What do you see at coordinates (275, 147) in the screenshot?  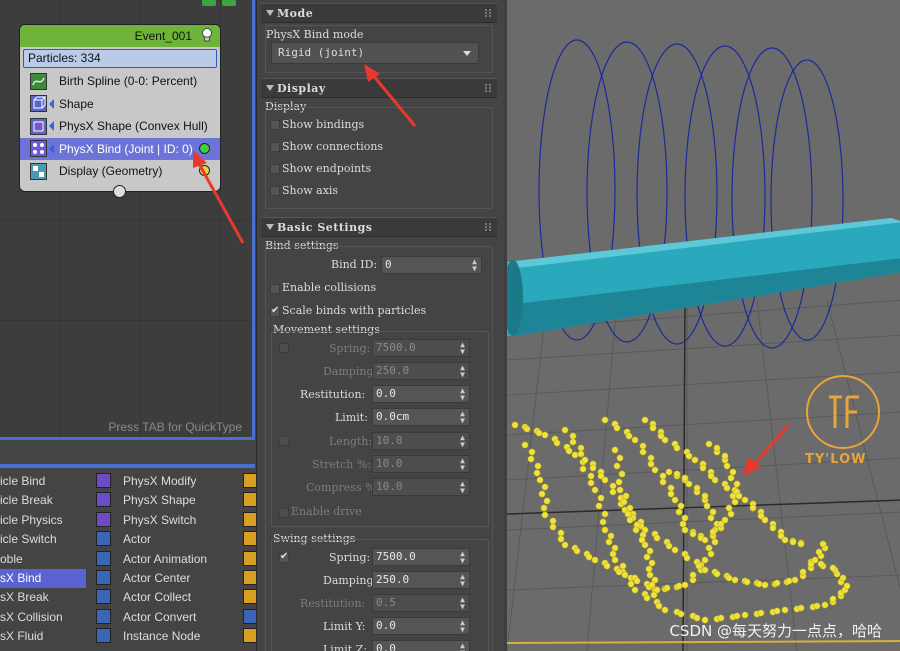 I see `show-connections-checkbox` at bounding box center [275, 147].